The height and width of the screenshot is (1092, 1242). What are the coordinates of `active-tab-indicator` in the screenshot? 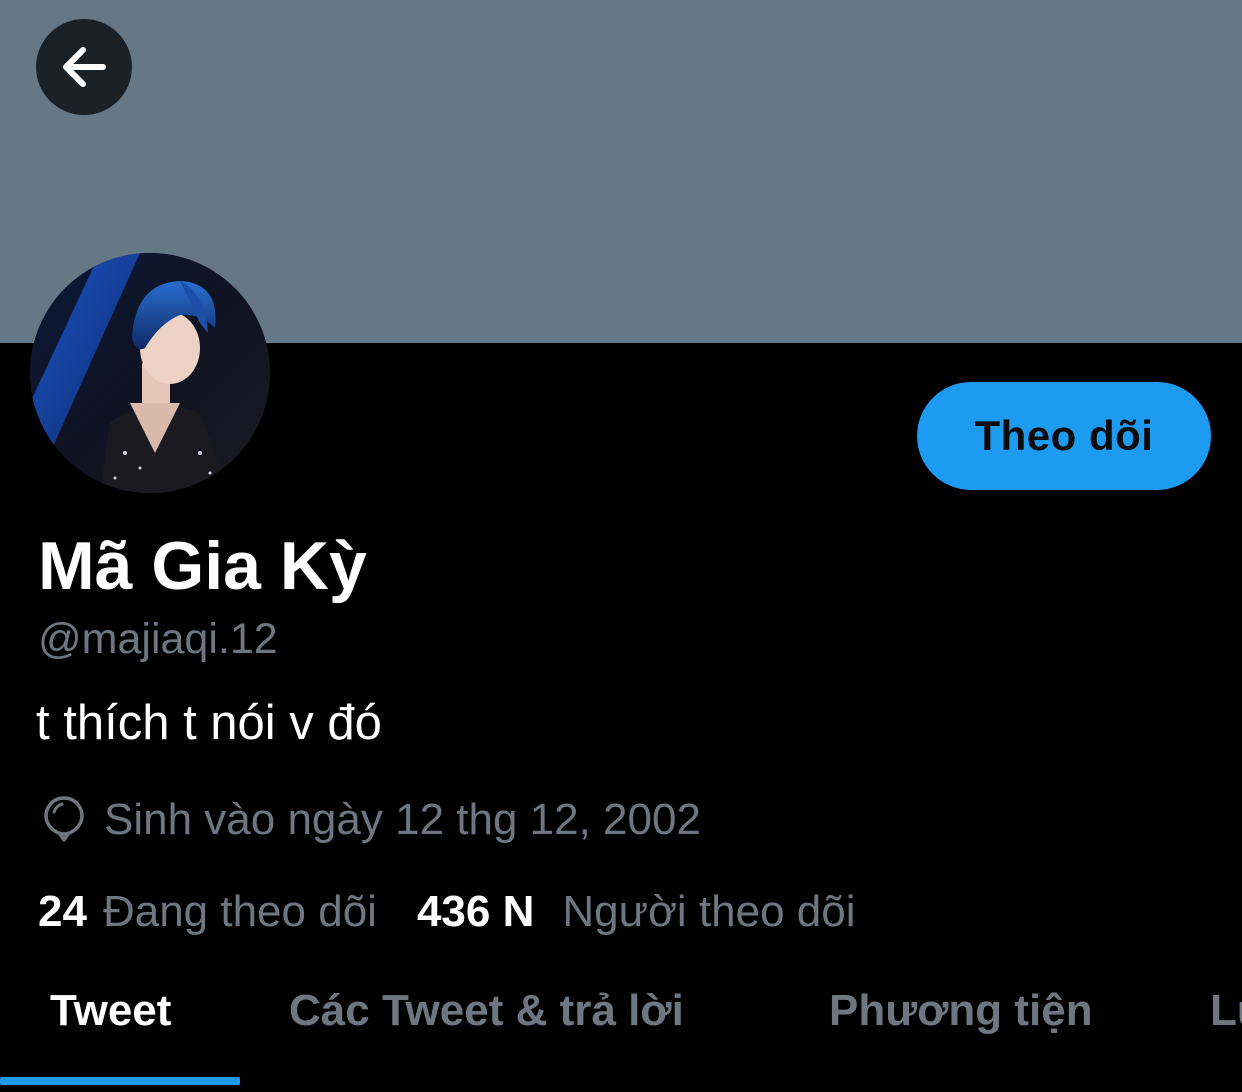 It's located at (120, 1081).